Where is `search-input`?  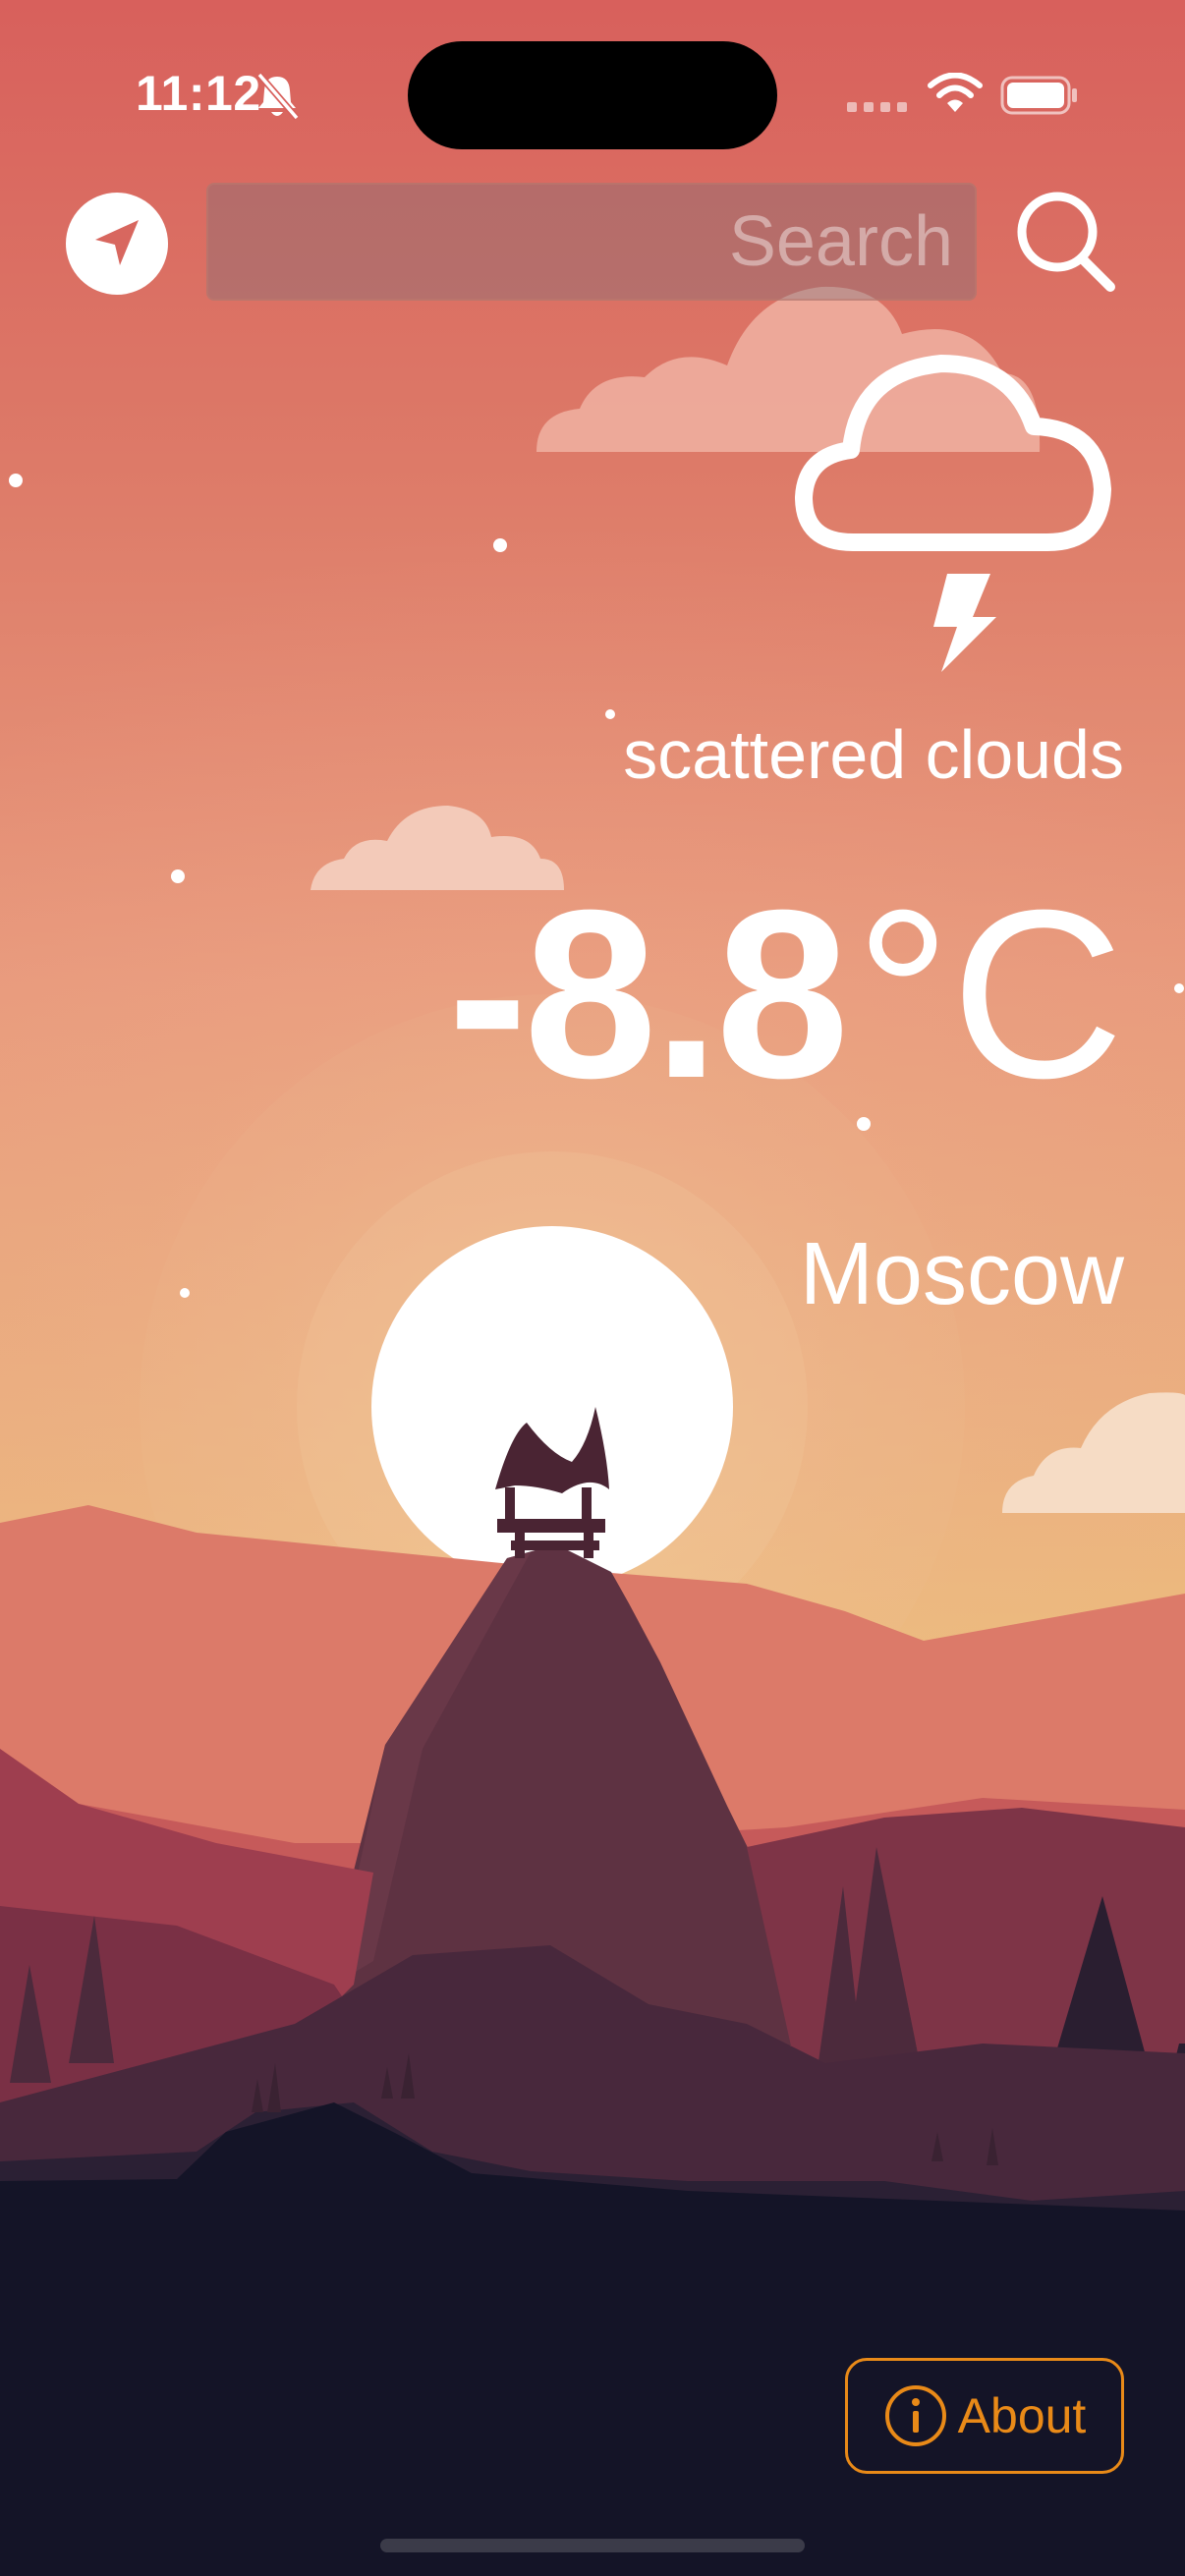 search-input is located at coordinates (592, 242).